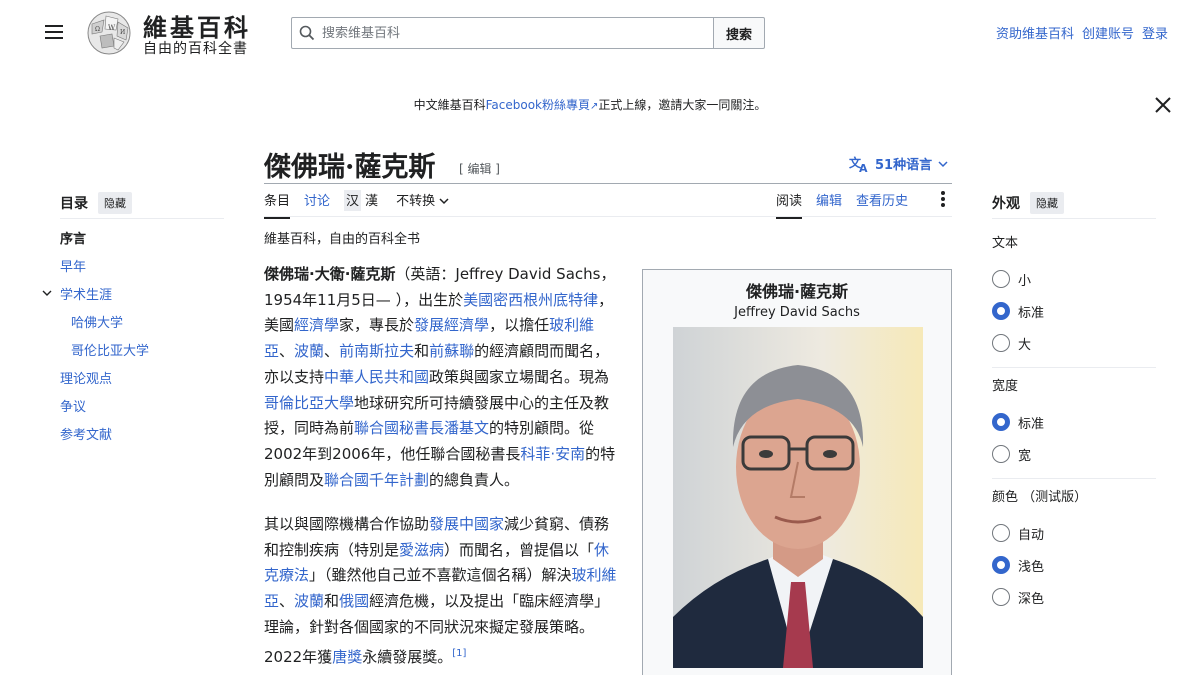 Image resolution: width=1200 pixels, height=675 pixels. I want to click on text: 和, so click(422, 351).